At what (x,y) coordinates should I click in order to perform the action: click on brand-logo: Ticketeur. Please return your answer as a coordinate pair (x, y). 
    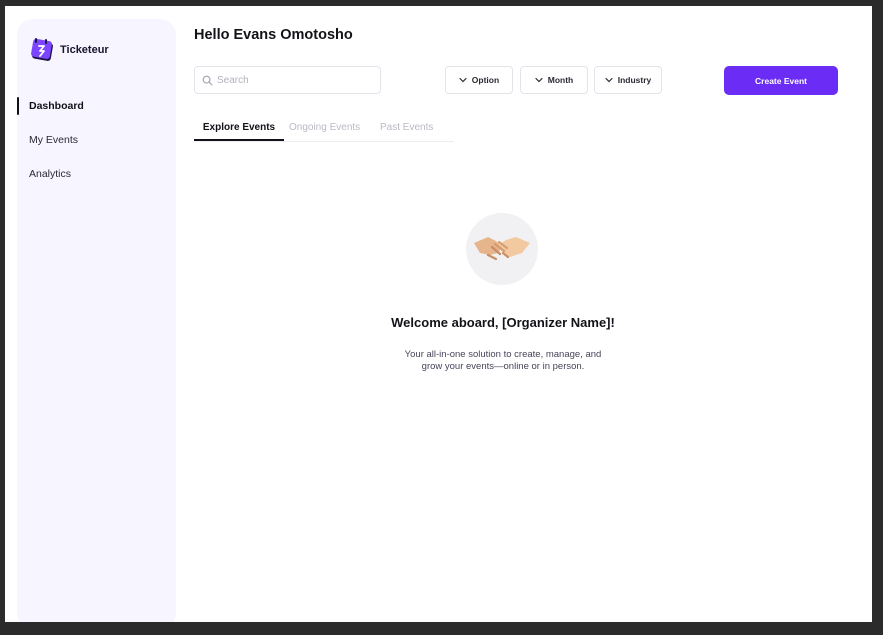
    Looking at the image, I should click on (69, 50).